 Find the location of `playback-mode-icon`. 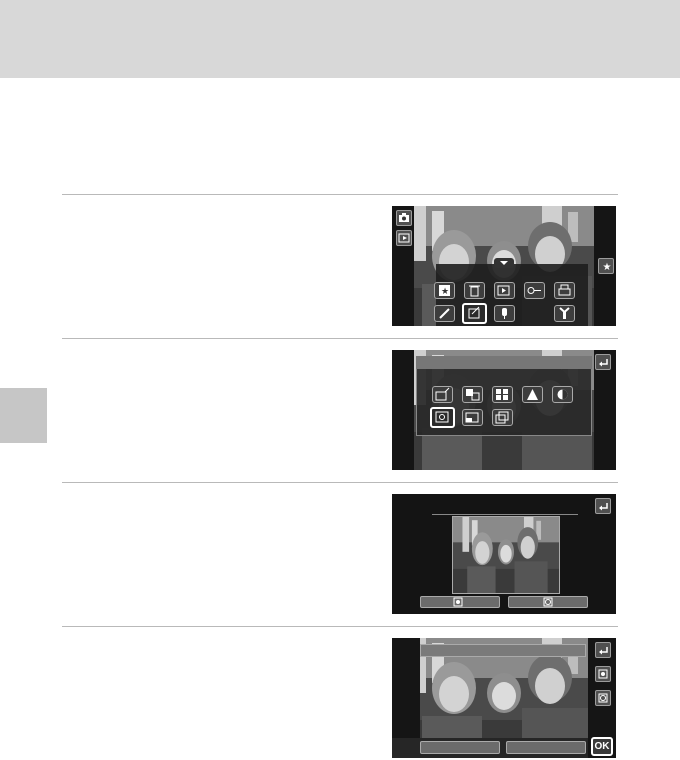

playback-mode-icon is located at coordinates (404, 238).